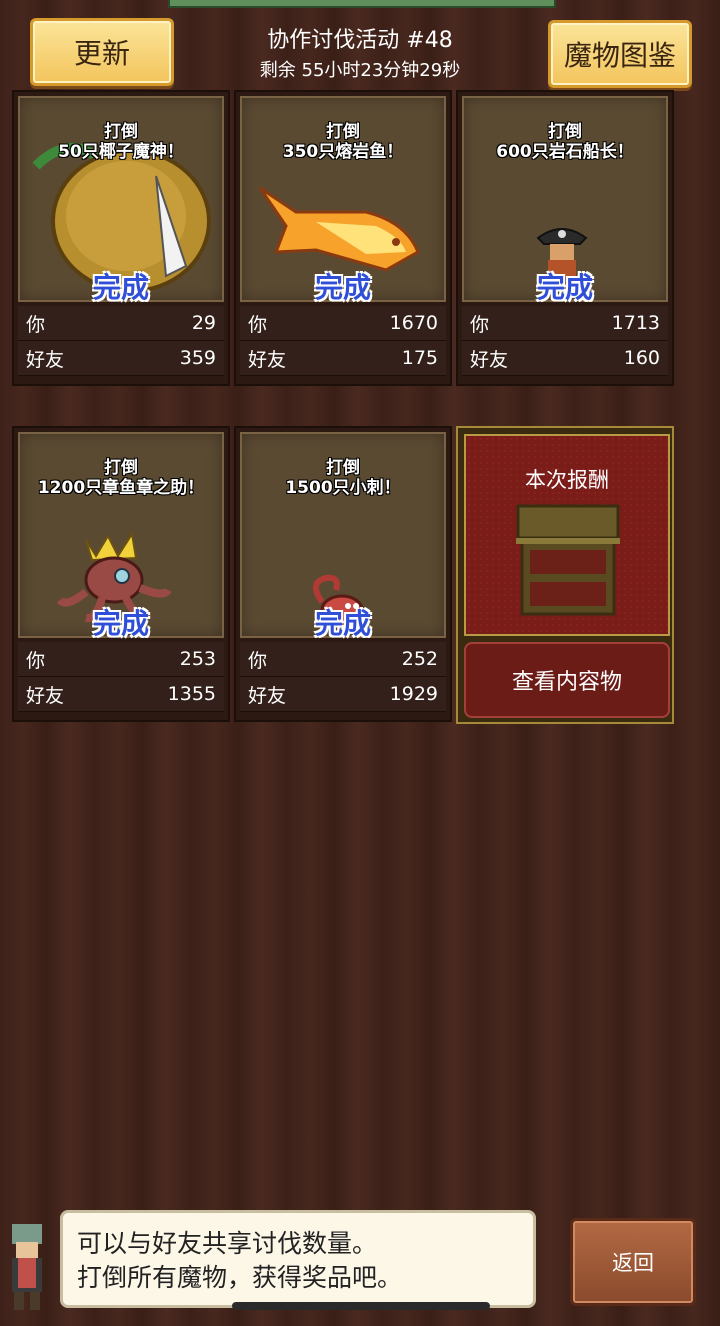  What do you see at coordinates (565, 358) in the screenshot?
I see `friends-count-row: 好友 160` at bounding box center [565, 358].